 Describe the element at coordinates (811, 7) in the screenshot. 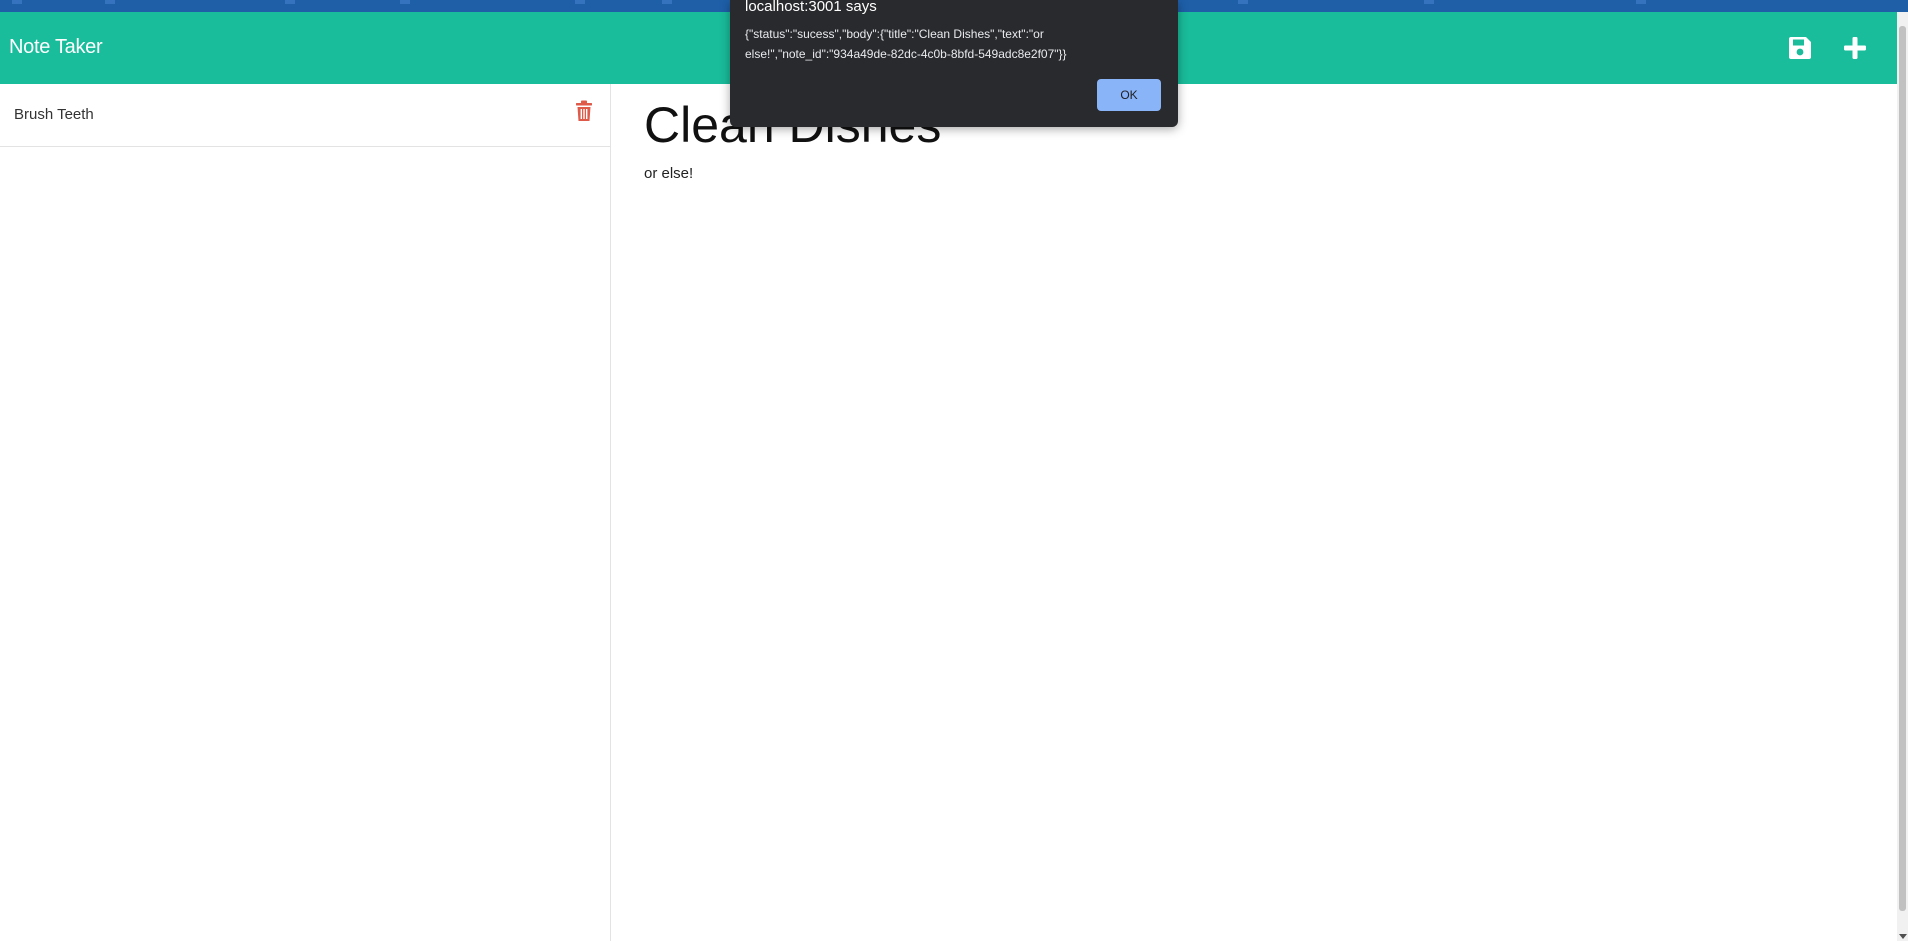

I see `dialog-title: localhost:3001 says` at that location.